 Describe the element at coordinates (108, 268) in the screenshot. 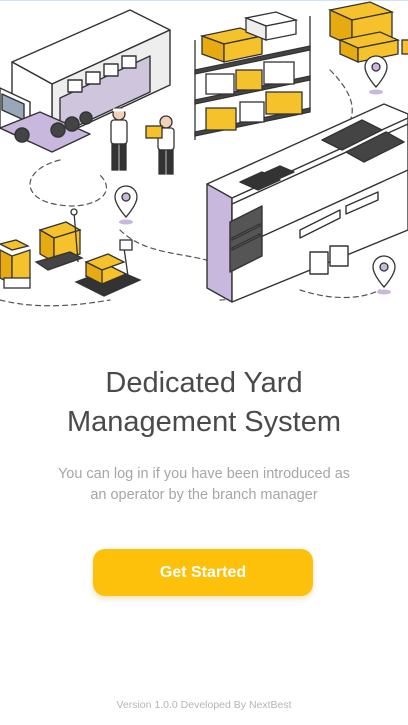

I see `scale-icon` at that location.